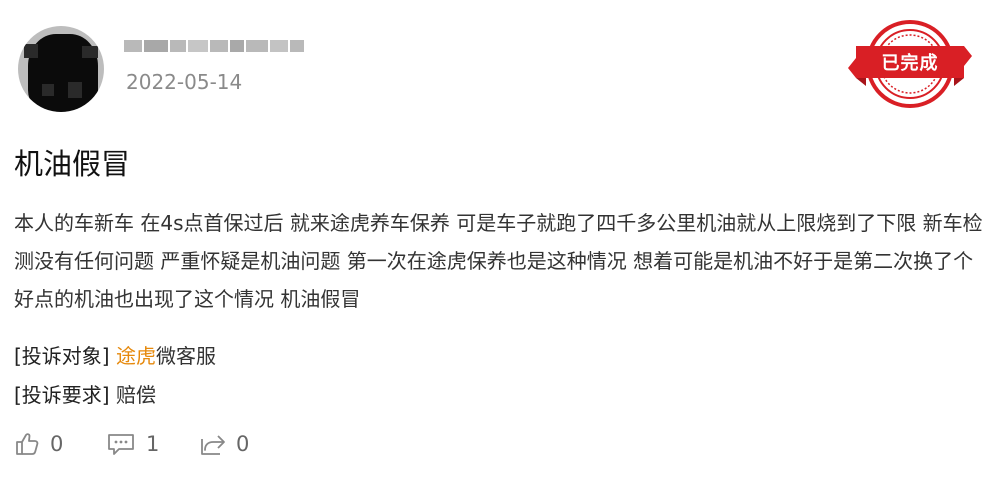 This screenshot has height=483, width=1000. Describe the element at coordinates (174, 444) in the screenshot. I see `post-actions: 0 1 0` at that location.